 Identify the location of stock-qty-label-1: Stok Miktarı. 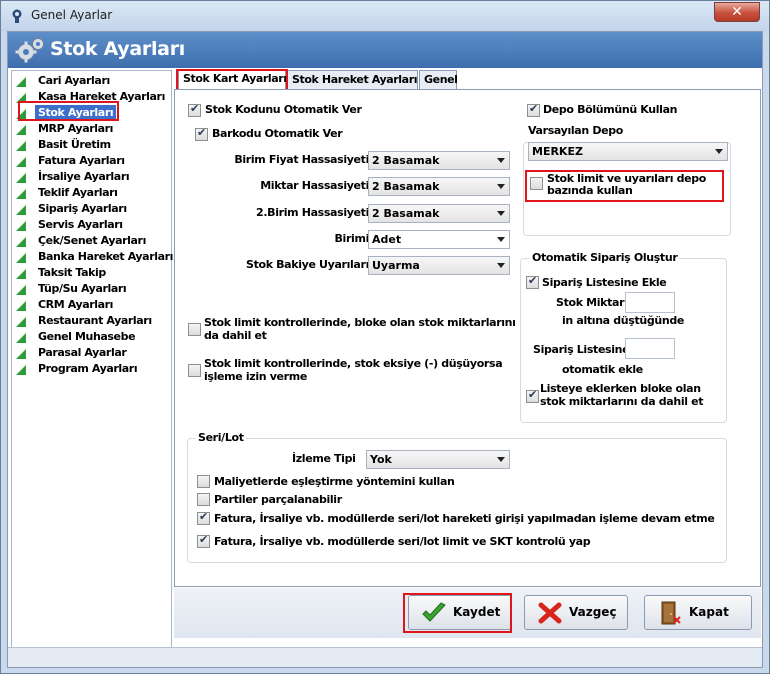
(592, 302).